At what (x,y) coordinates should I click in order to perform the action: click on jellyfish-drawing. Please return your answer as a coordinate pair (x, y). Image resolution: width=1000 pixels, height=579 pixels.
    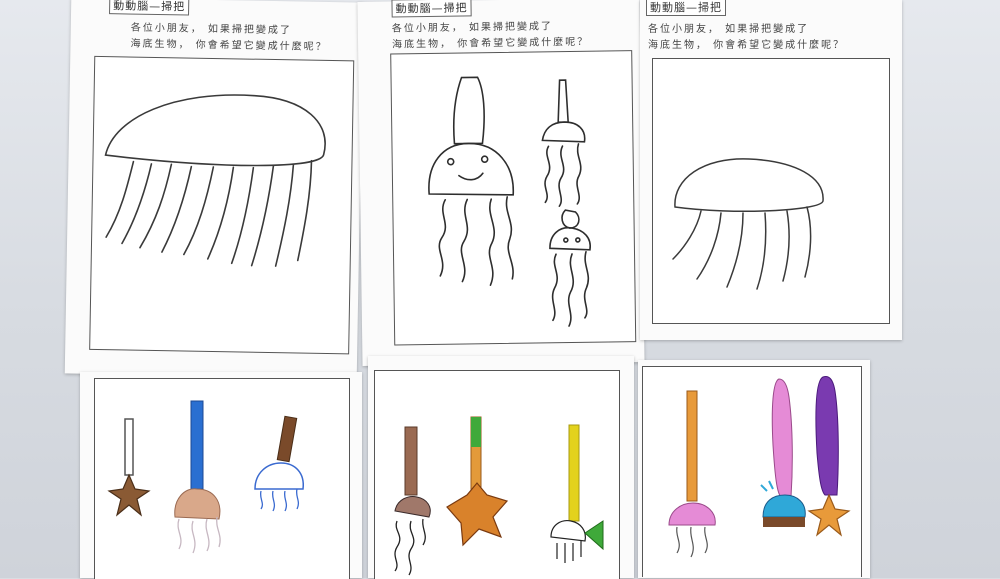
    Looking at the image, I should click on (215, 180).